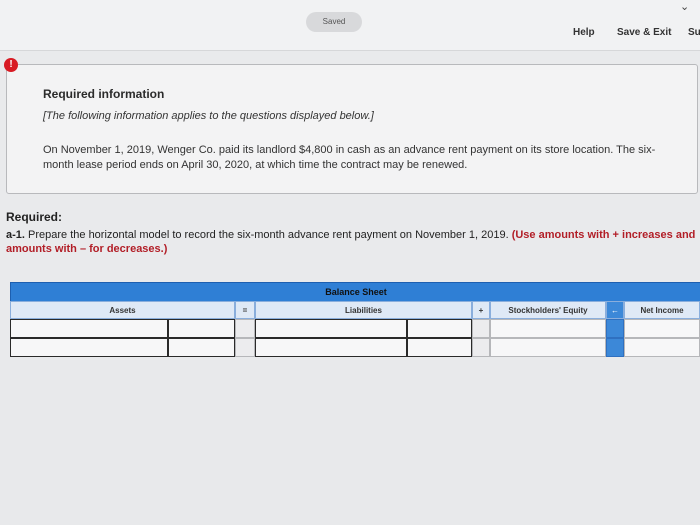 This screenshot has height=525, width=700. I want to click on save-exit-button: Save & Exit, so click(644, 32).